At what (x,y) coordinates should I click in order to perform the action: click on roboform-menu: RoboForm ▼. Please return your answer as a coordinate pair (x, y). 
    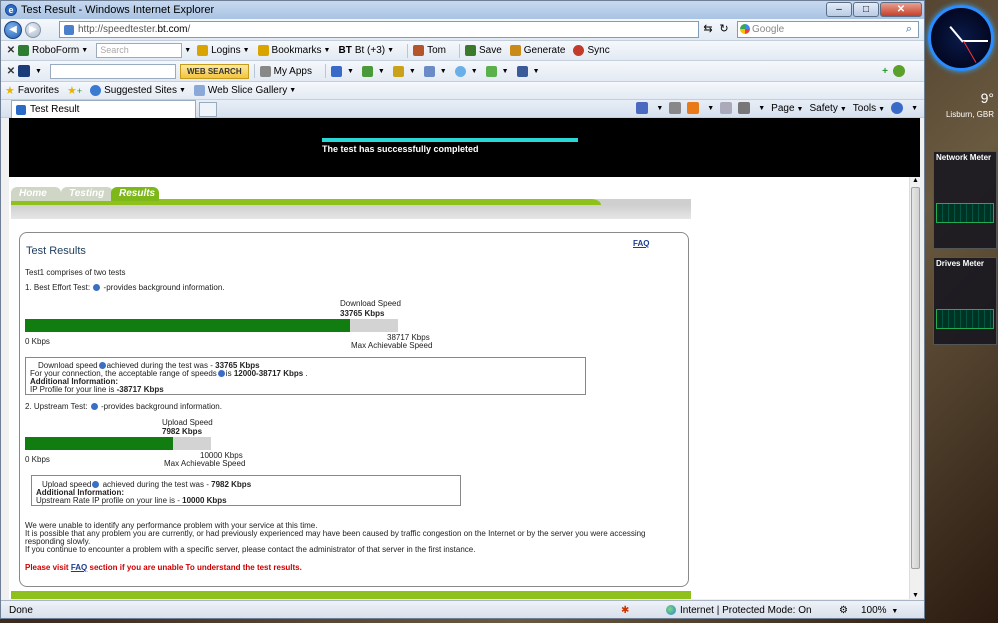
    Looking at the image, I should click on (53, 50).